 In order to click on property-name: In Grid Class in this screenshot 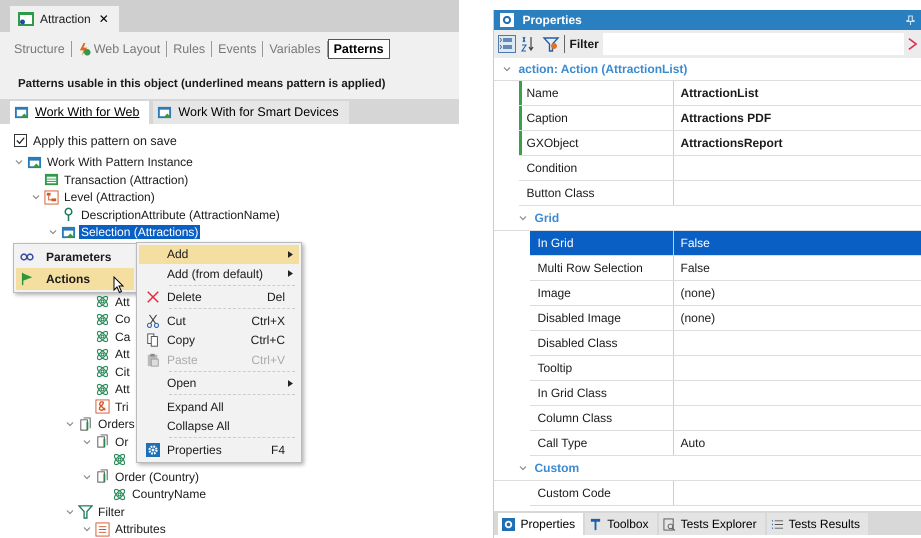, I will do `click(602, 393)`.